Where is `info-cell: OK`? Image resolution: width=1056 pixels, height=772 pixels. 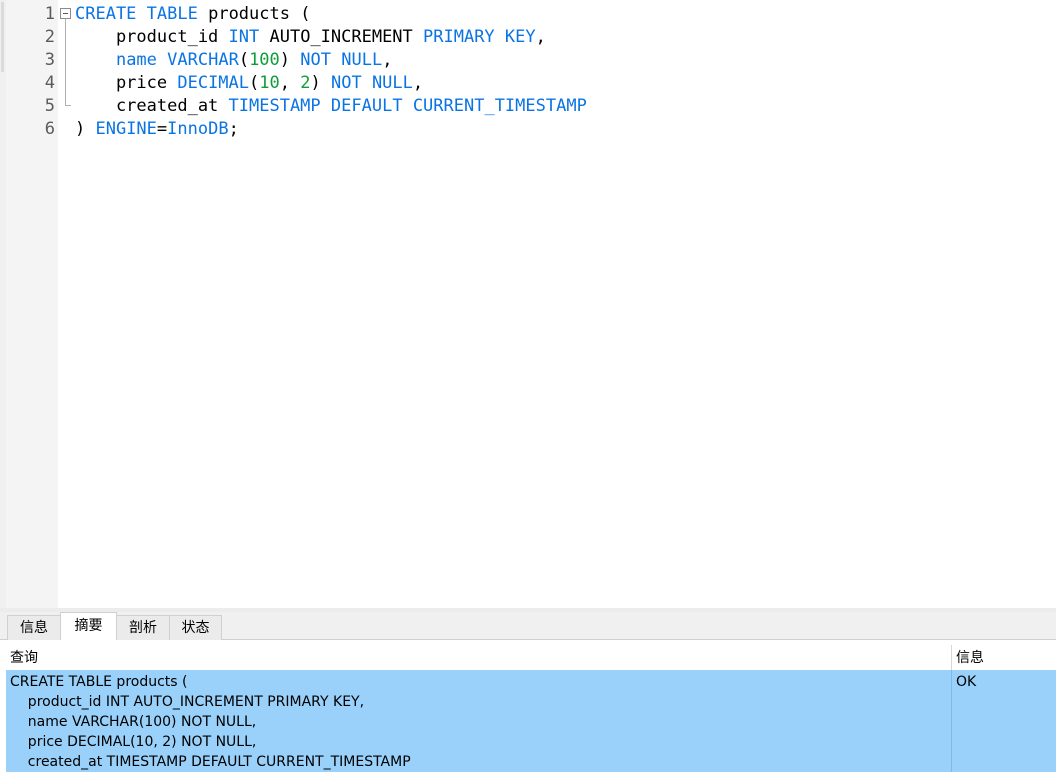
info-cell: OK is located at coordinates (966, 682).